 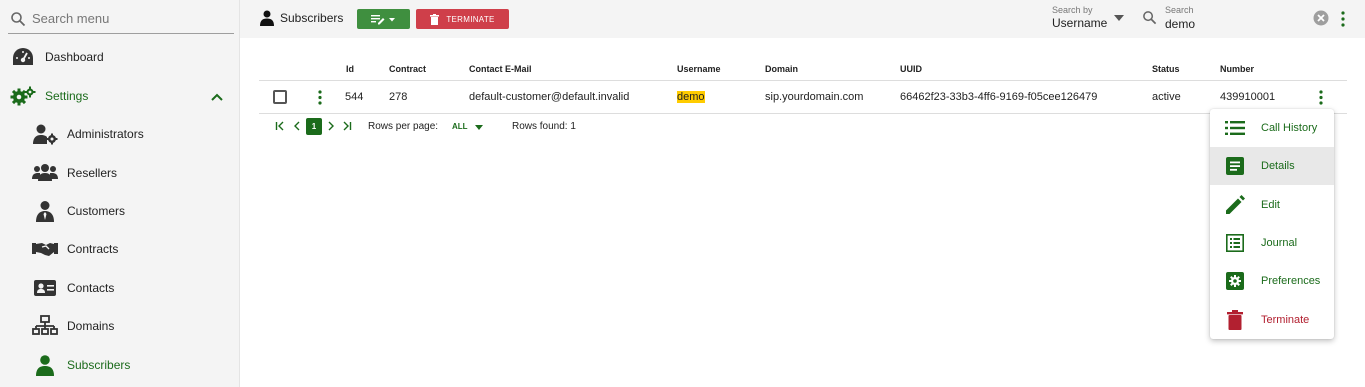 I want to click on next-page-icon, so click(x=331, y=126).